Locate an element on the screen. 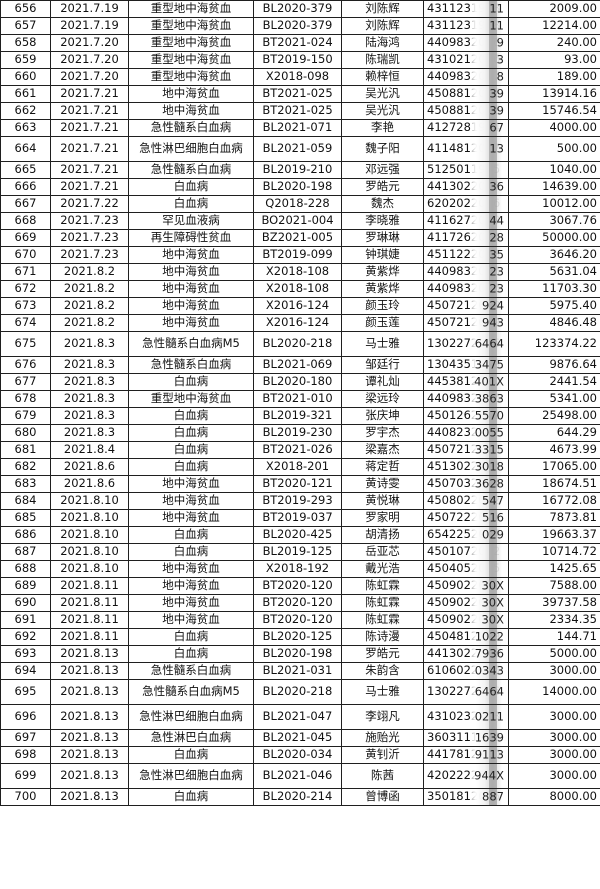 Image resolution: width=600 pixels, height=889 pixels. diagnosis-cell: 重型地中海贫血 is located at coordinates (191, 60).